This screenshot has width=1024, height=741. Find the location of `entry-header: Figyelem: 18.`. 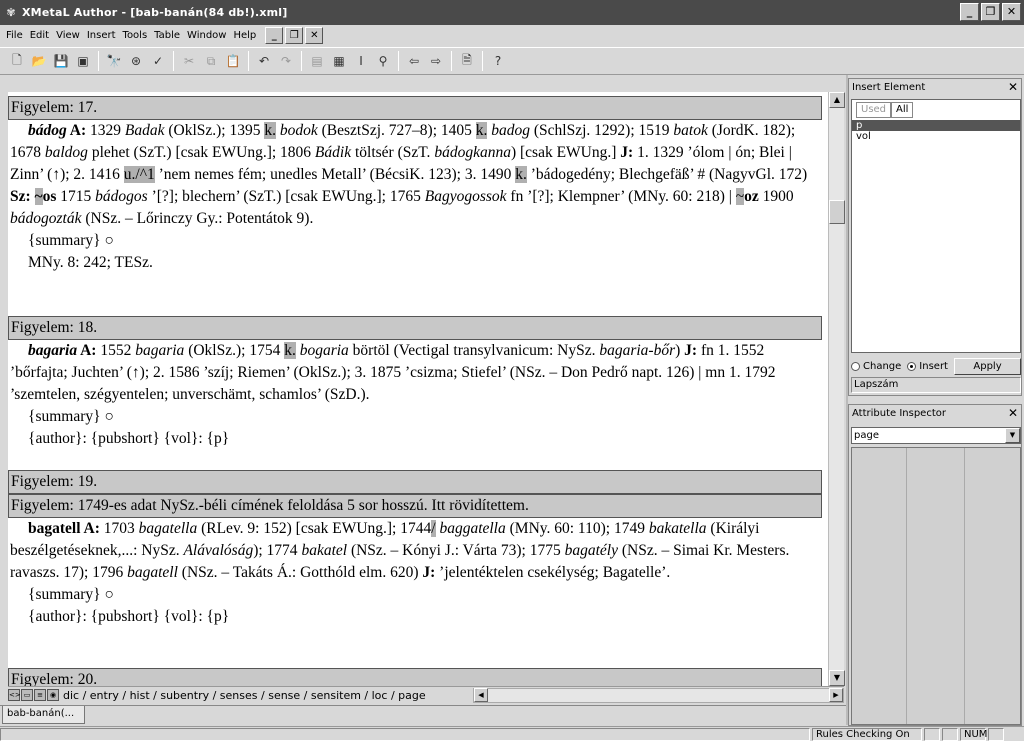

entry-header: Figyelem: 18. is located at coordinates (415, 328).